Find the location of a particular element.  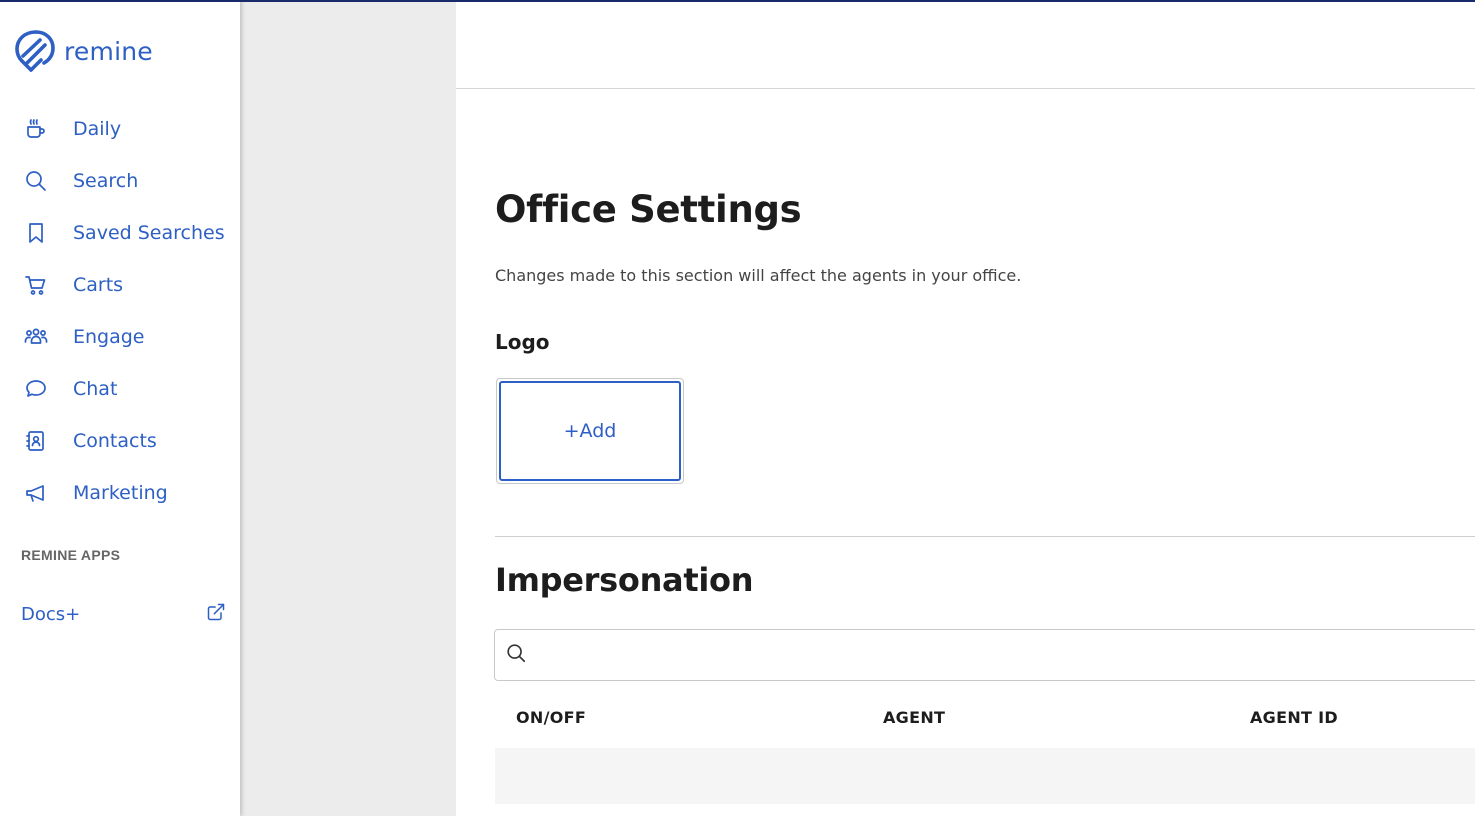

impersonation-table-header: ON/OFF AGENT AGENT ID is located at coordinates (985, 721).